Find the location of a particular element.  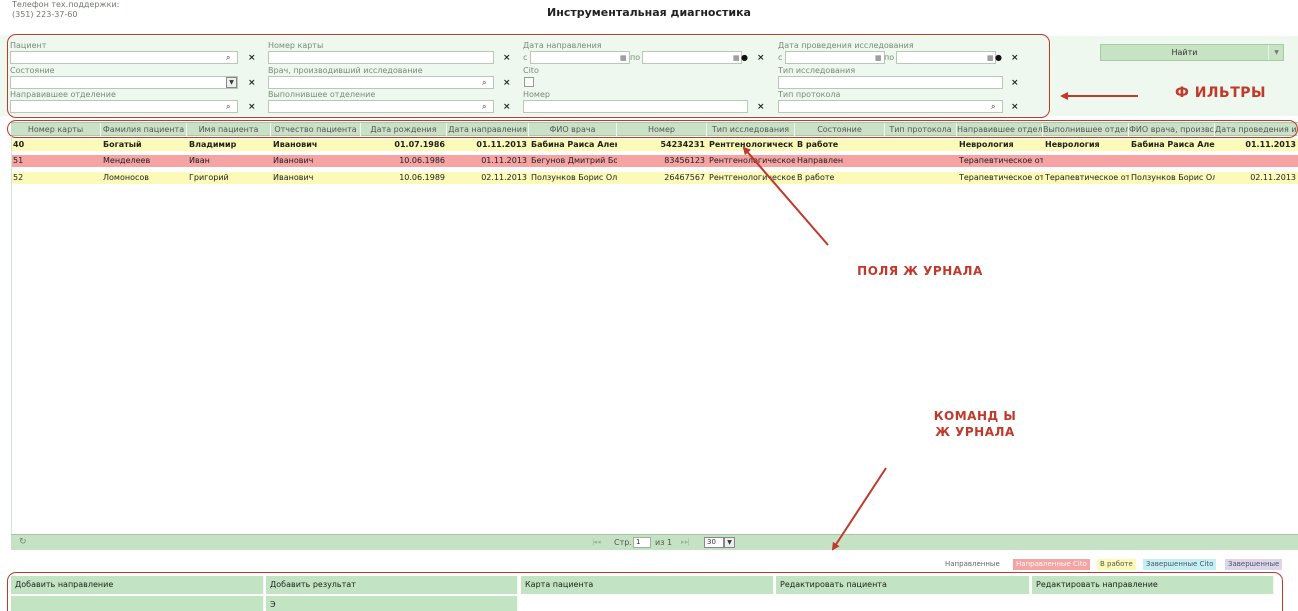

journal-fields-arrow is located at coordinates (785, 196).